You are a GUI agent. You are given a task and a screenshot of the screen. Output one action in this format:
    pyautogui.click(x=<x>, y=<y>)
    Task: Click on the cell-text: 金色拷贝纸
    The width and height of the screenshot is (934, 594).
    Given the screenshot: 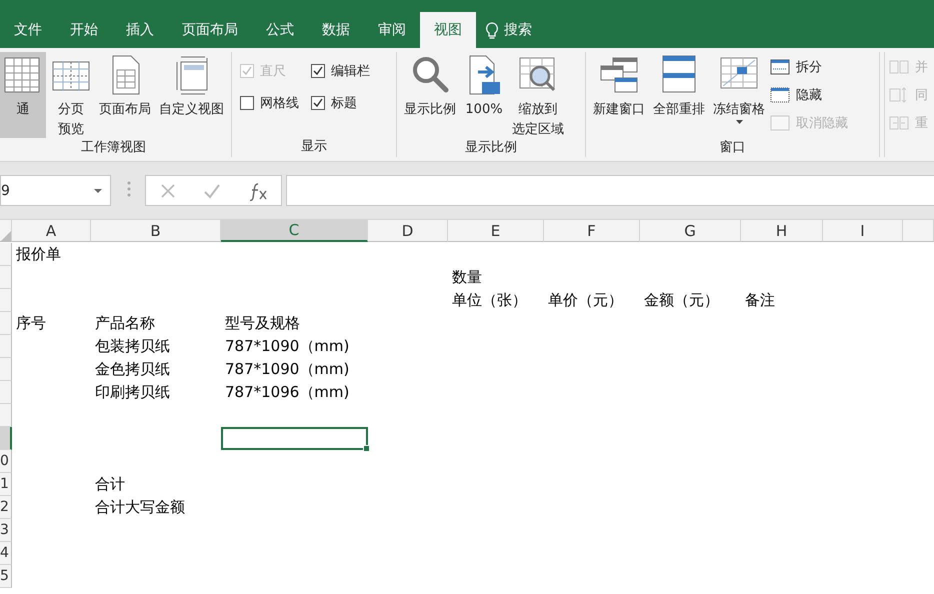 What is the action you would take?
    pyautogui.click(x=132, y=369)
    